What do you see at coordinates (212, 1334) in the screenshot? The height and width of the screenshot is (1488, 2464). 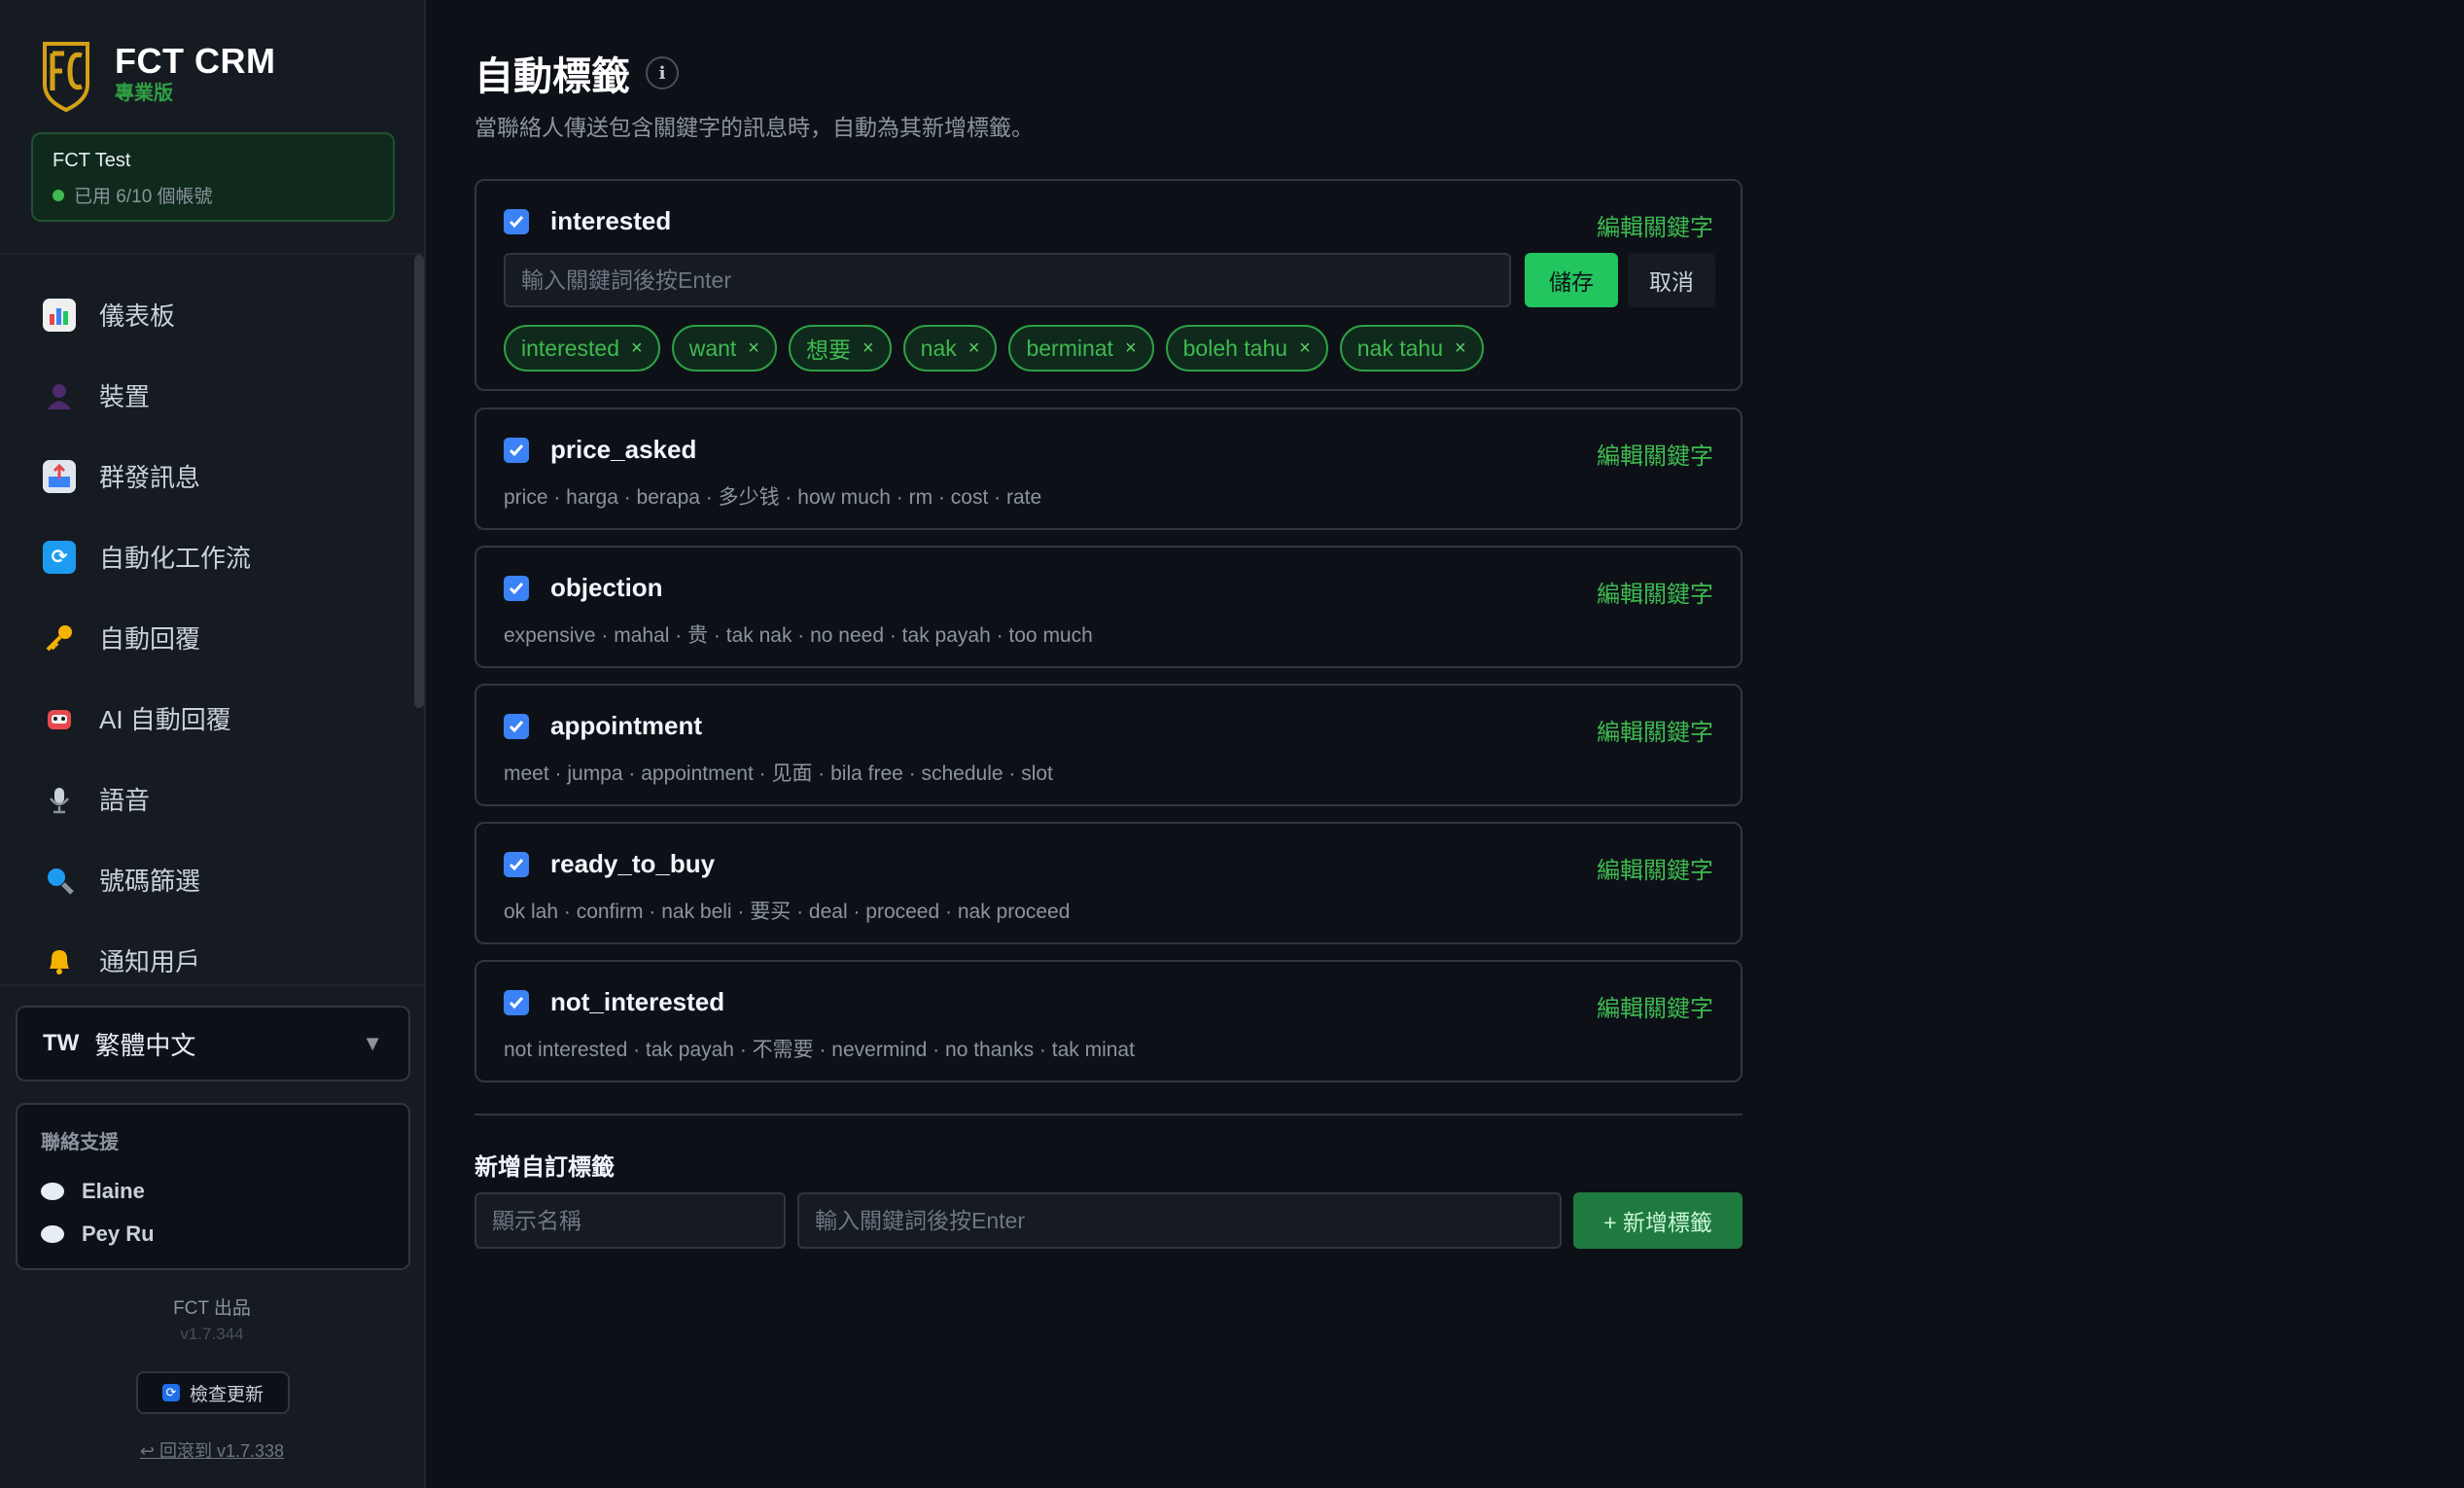 I see `footer-version: v1.7.344` at bounding box center [212, 1334].